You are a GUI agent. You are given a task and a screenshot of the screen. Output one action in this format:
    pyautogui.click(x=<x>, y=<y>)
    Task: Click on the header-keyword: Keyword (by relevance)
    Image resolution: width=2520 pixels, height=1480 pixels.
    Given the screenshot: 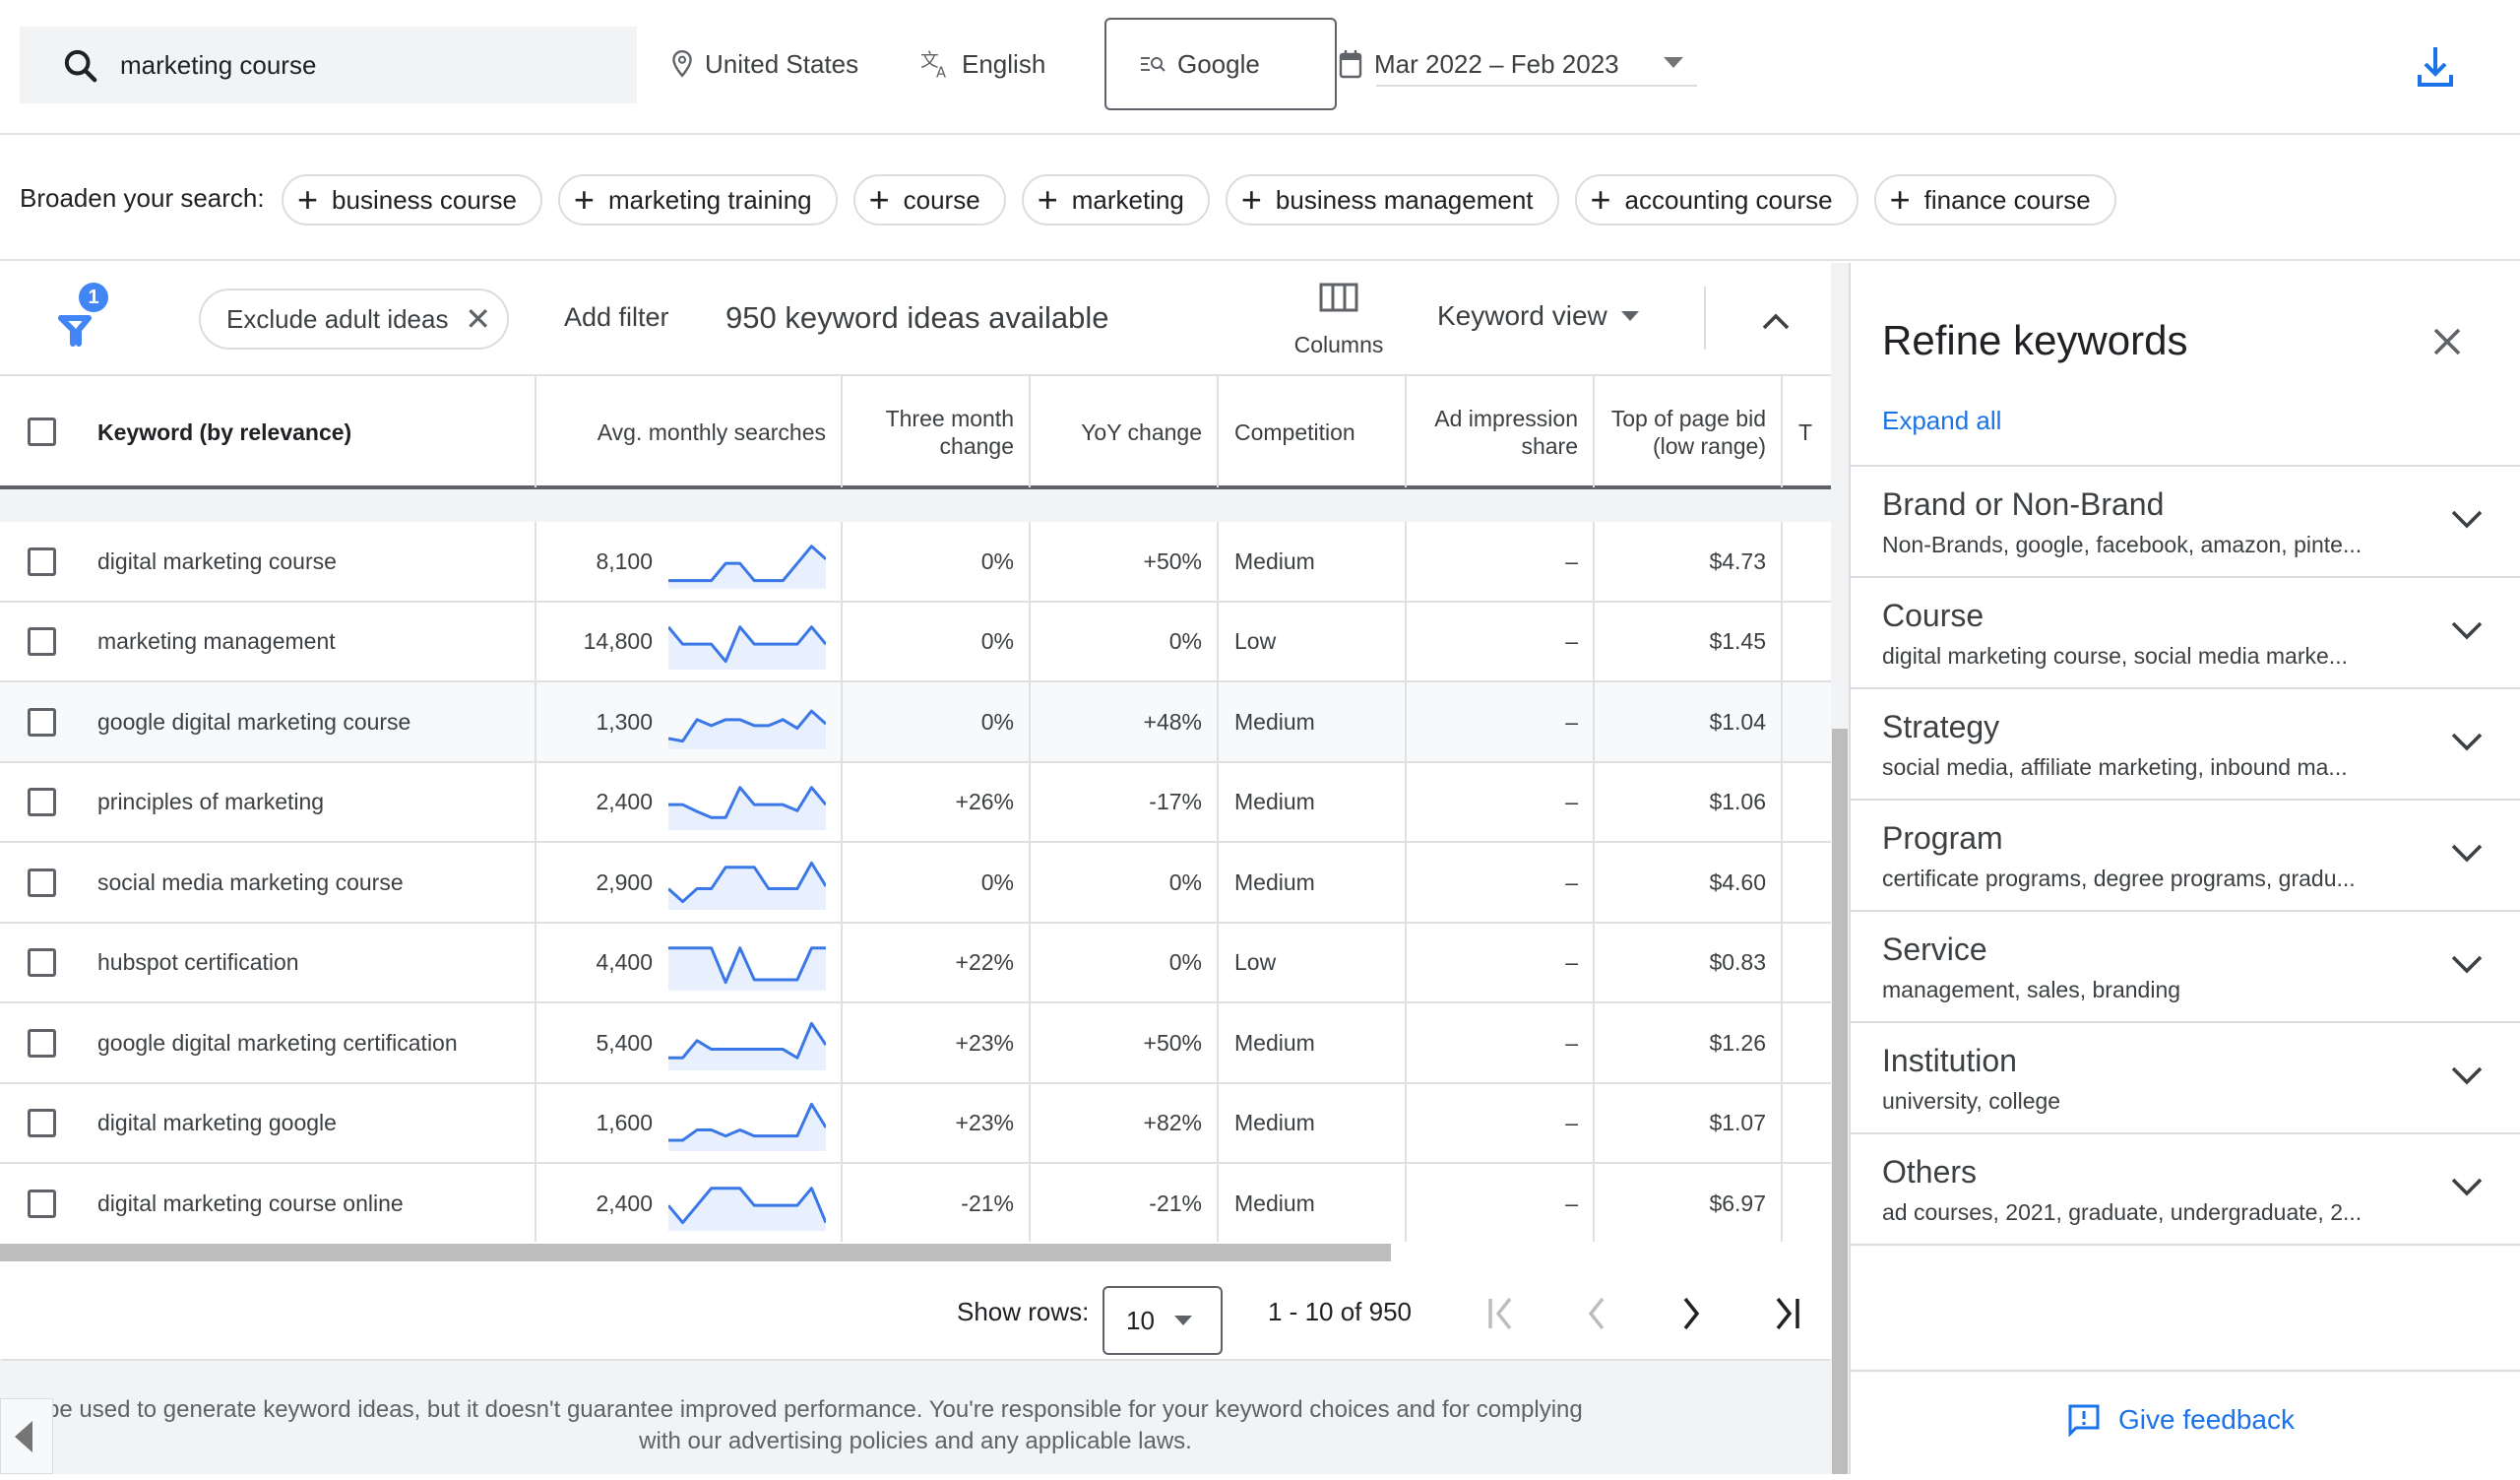 What is the action you would take?
    pyautogui.click(x=308, y=431)
    